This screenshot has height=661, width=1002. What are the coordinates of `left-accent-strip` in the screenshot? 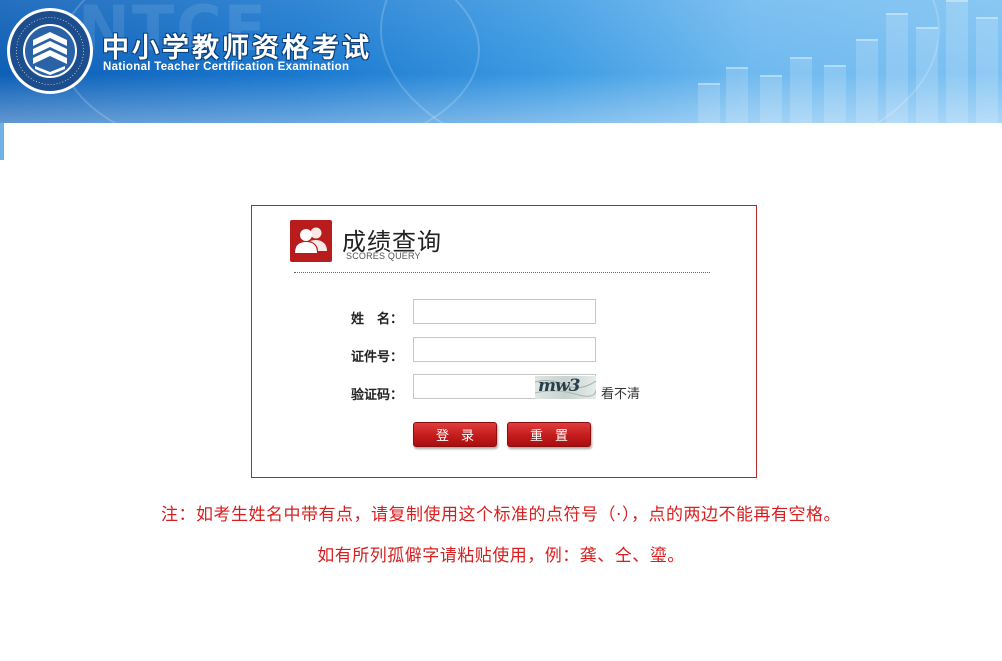 It's located at (2, 141).